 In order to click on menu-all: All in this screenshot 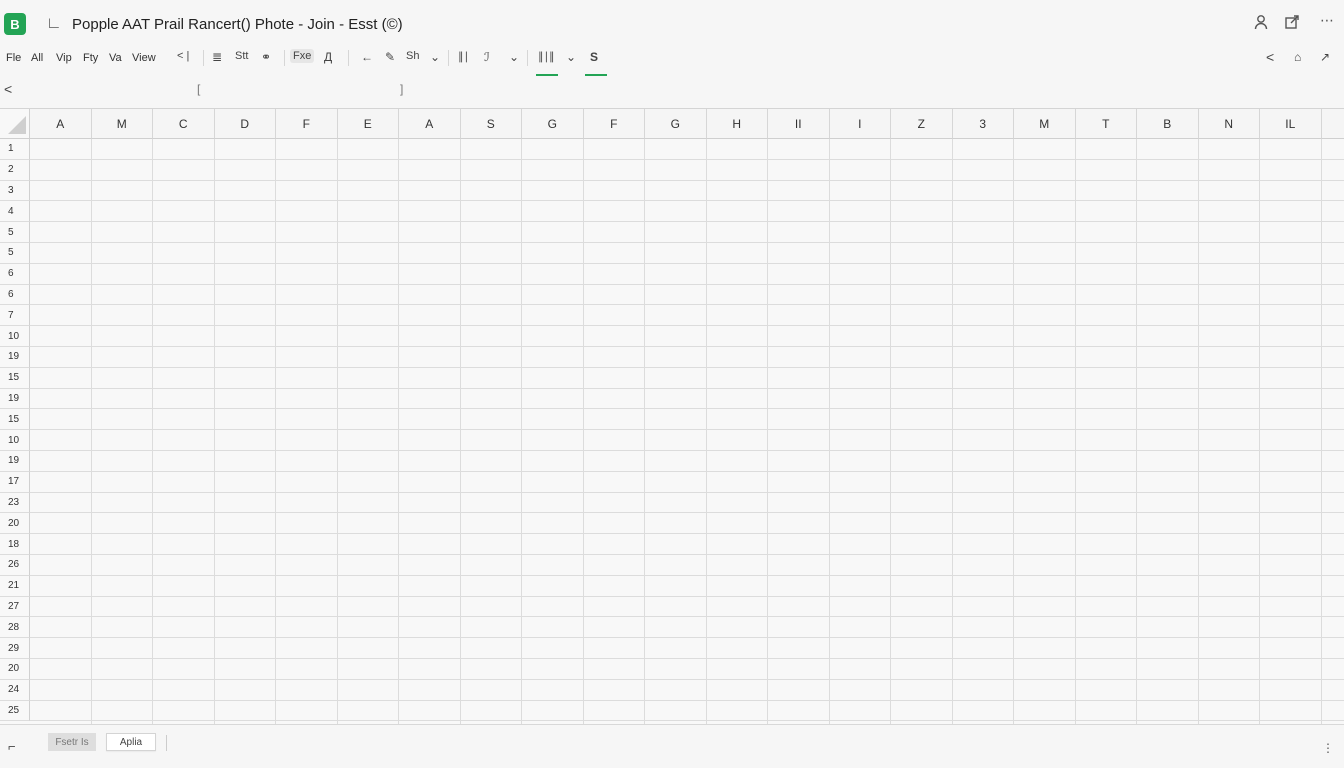, I will do `click(37, 58)`.